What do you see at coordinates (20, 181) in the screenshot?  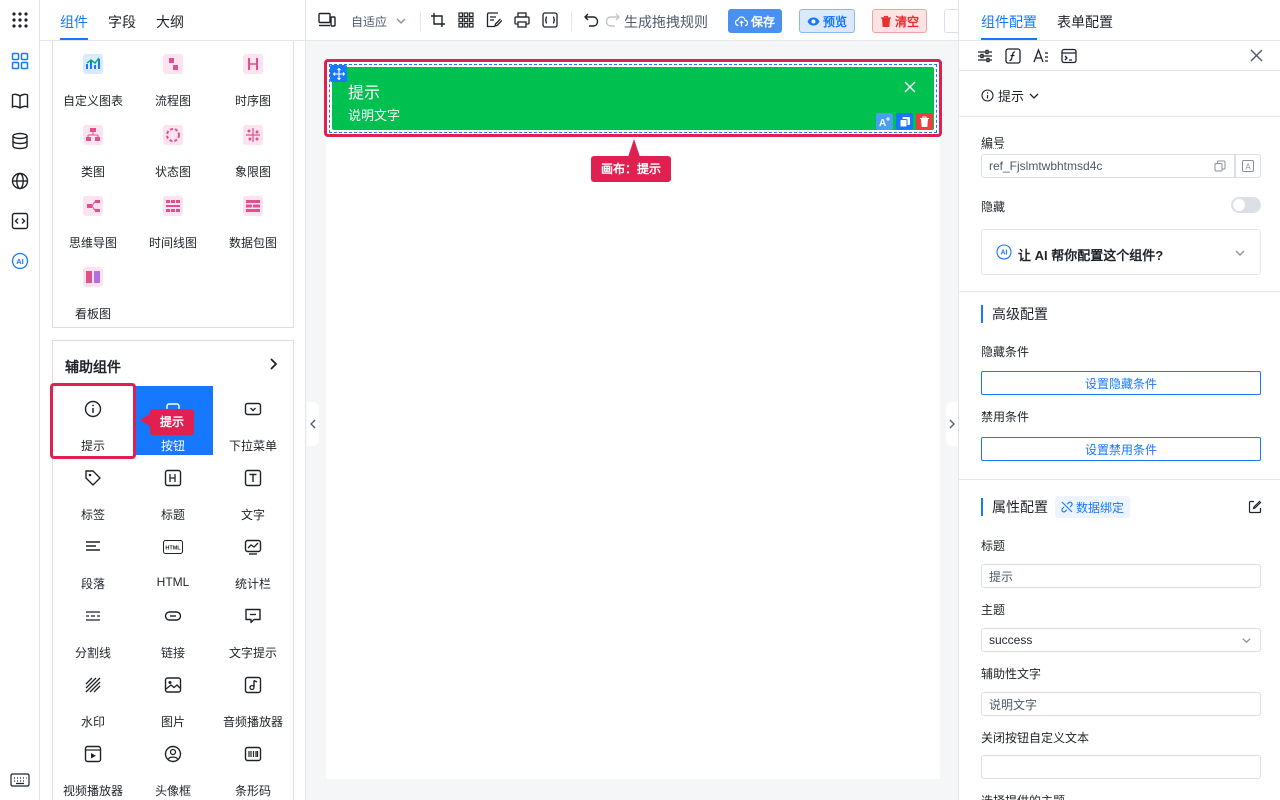 I see `globe-icon` at bounding box center [20, 181].